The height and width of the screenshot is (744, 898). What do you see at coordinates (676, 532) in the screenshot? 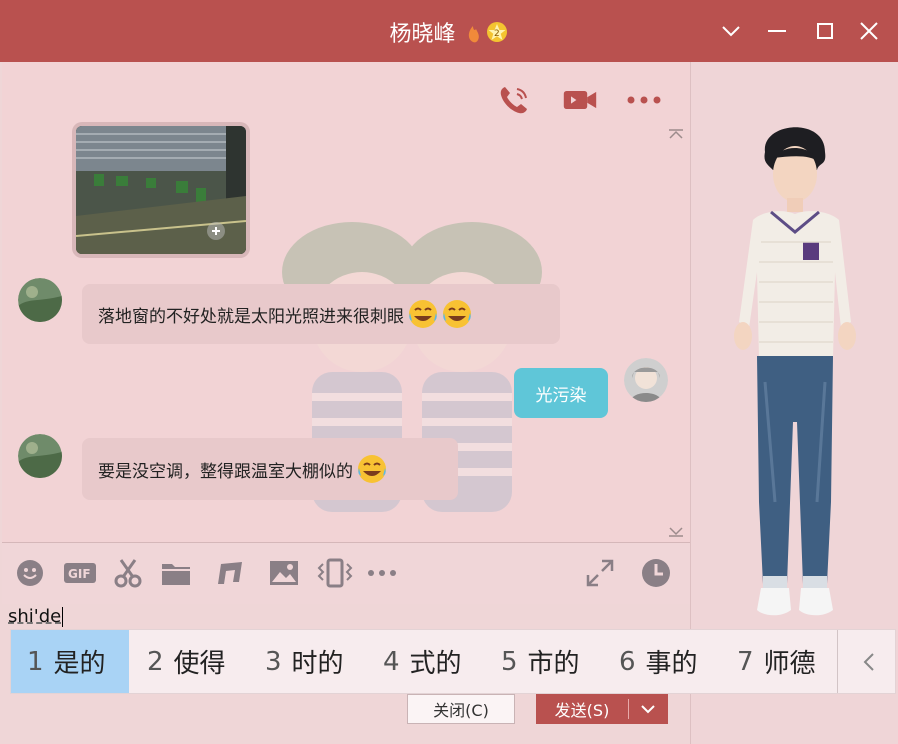
I see `scroll-down-icon` at bounding box center [676, 532].